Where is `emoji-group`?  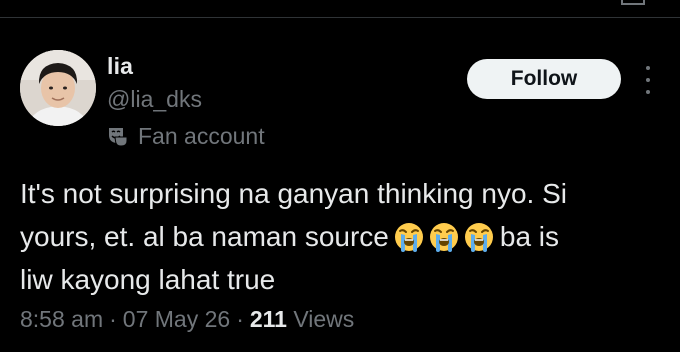
emoji-group is located at coordinates (445, 242).